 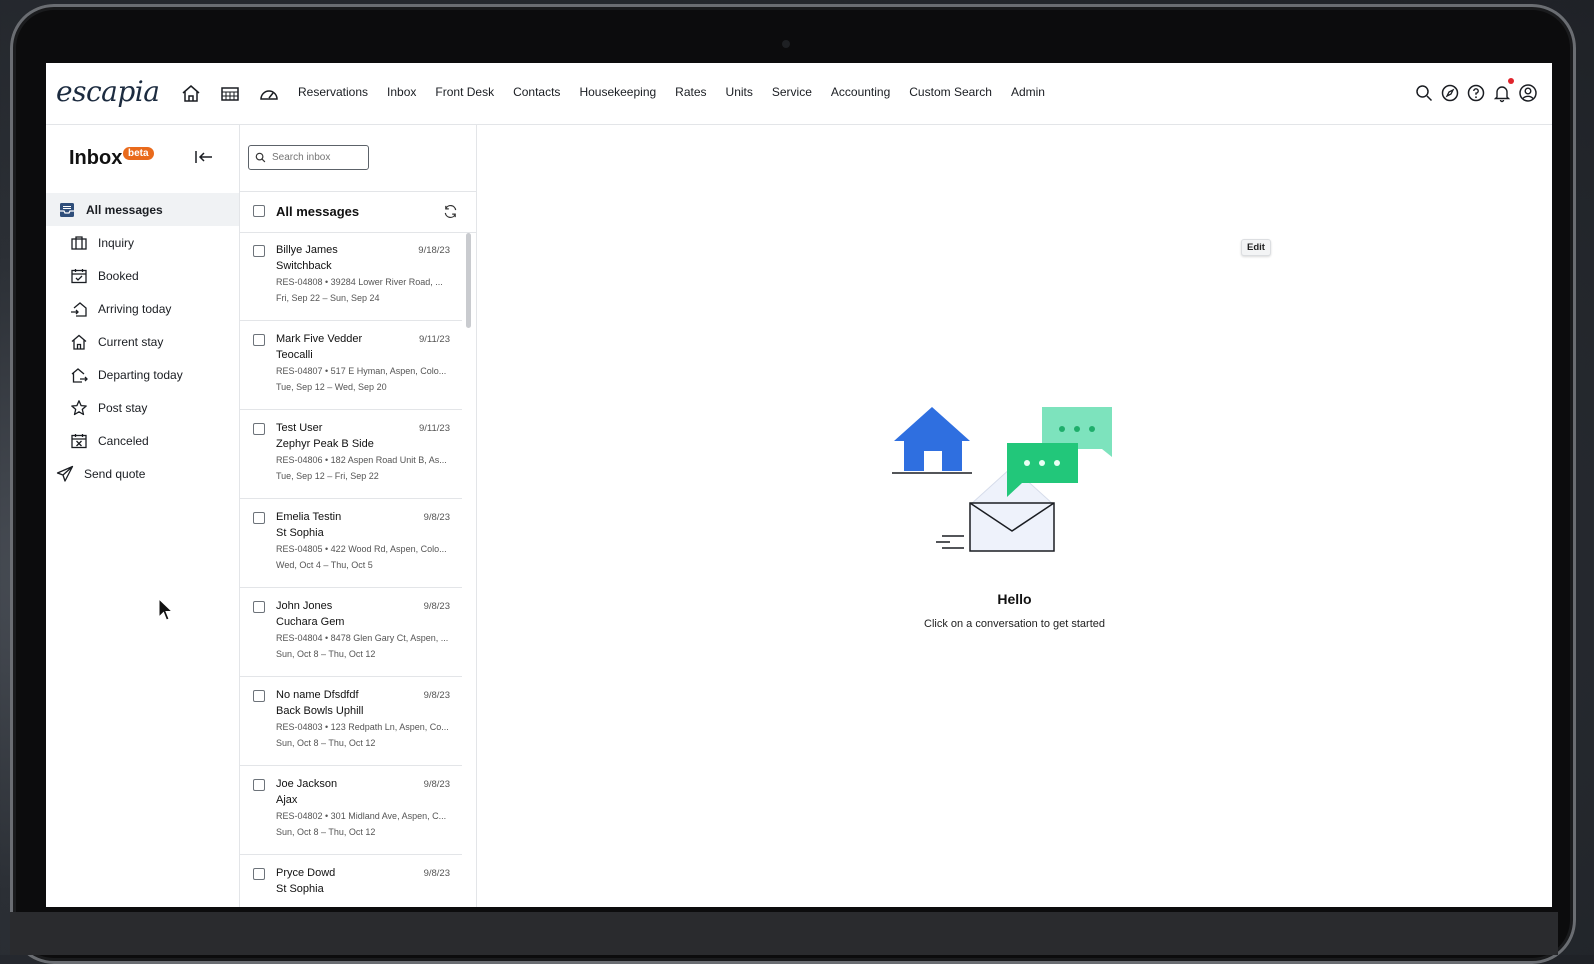 I want to click on nav-reservations: Reservations, so click(x=333, y=92).